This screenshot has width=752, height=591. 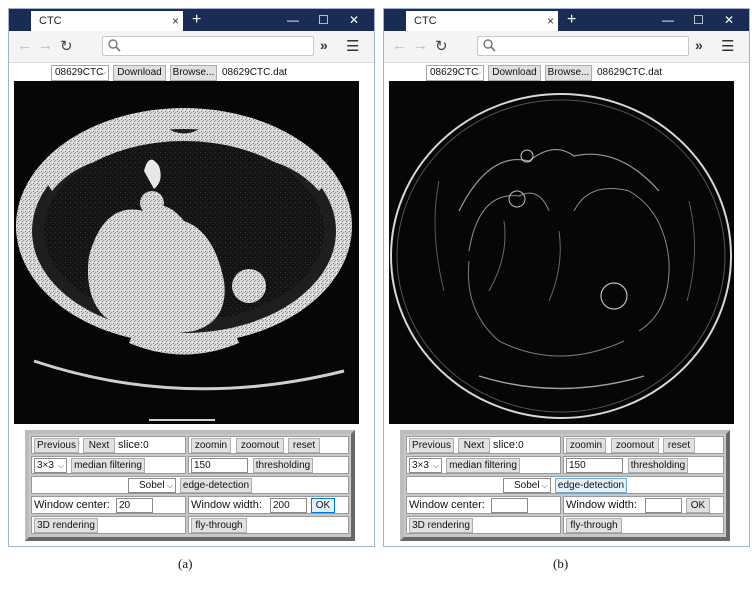 I want to click on window-center-input, so click(x=509, y=505).